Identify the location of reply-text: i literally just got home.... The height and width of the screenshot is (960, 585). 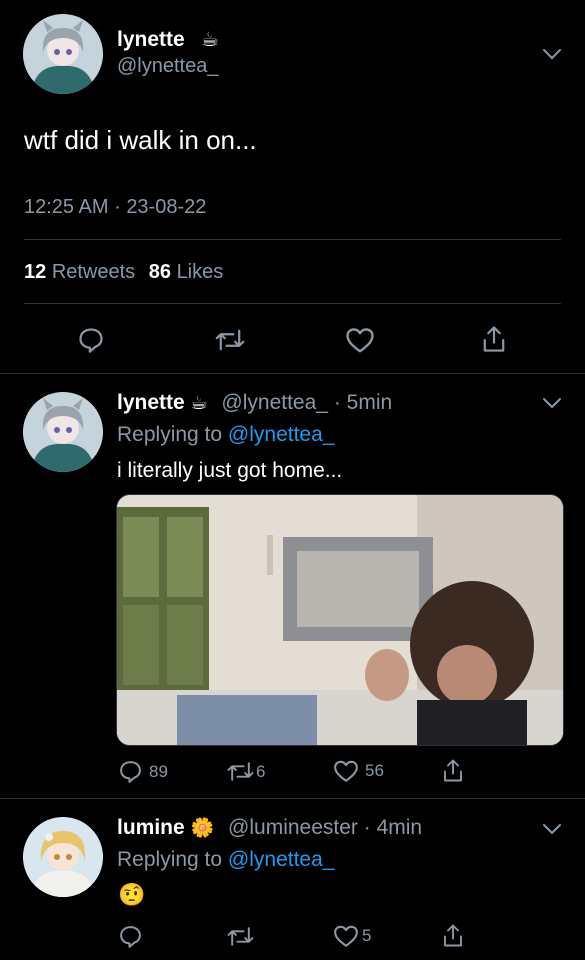
(230, 470).